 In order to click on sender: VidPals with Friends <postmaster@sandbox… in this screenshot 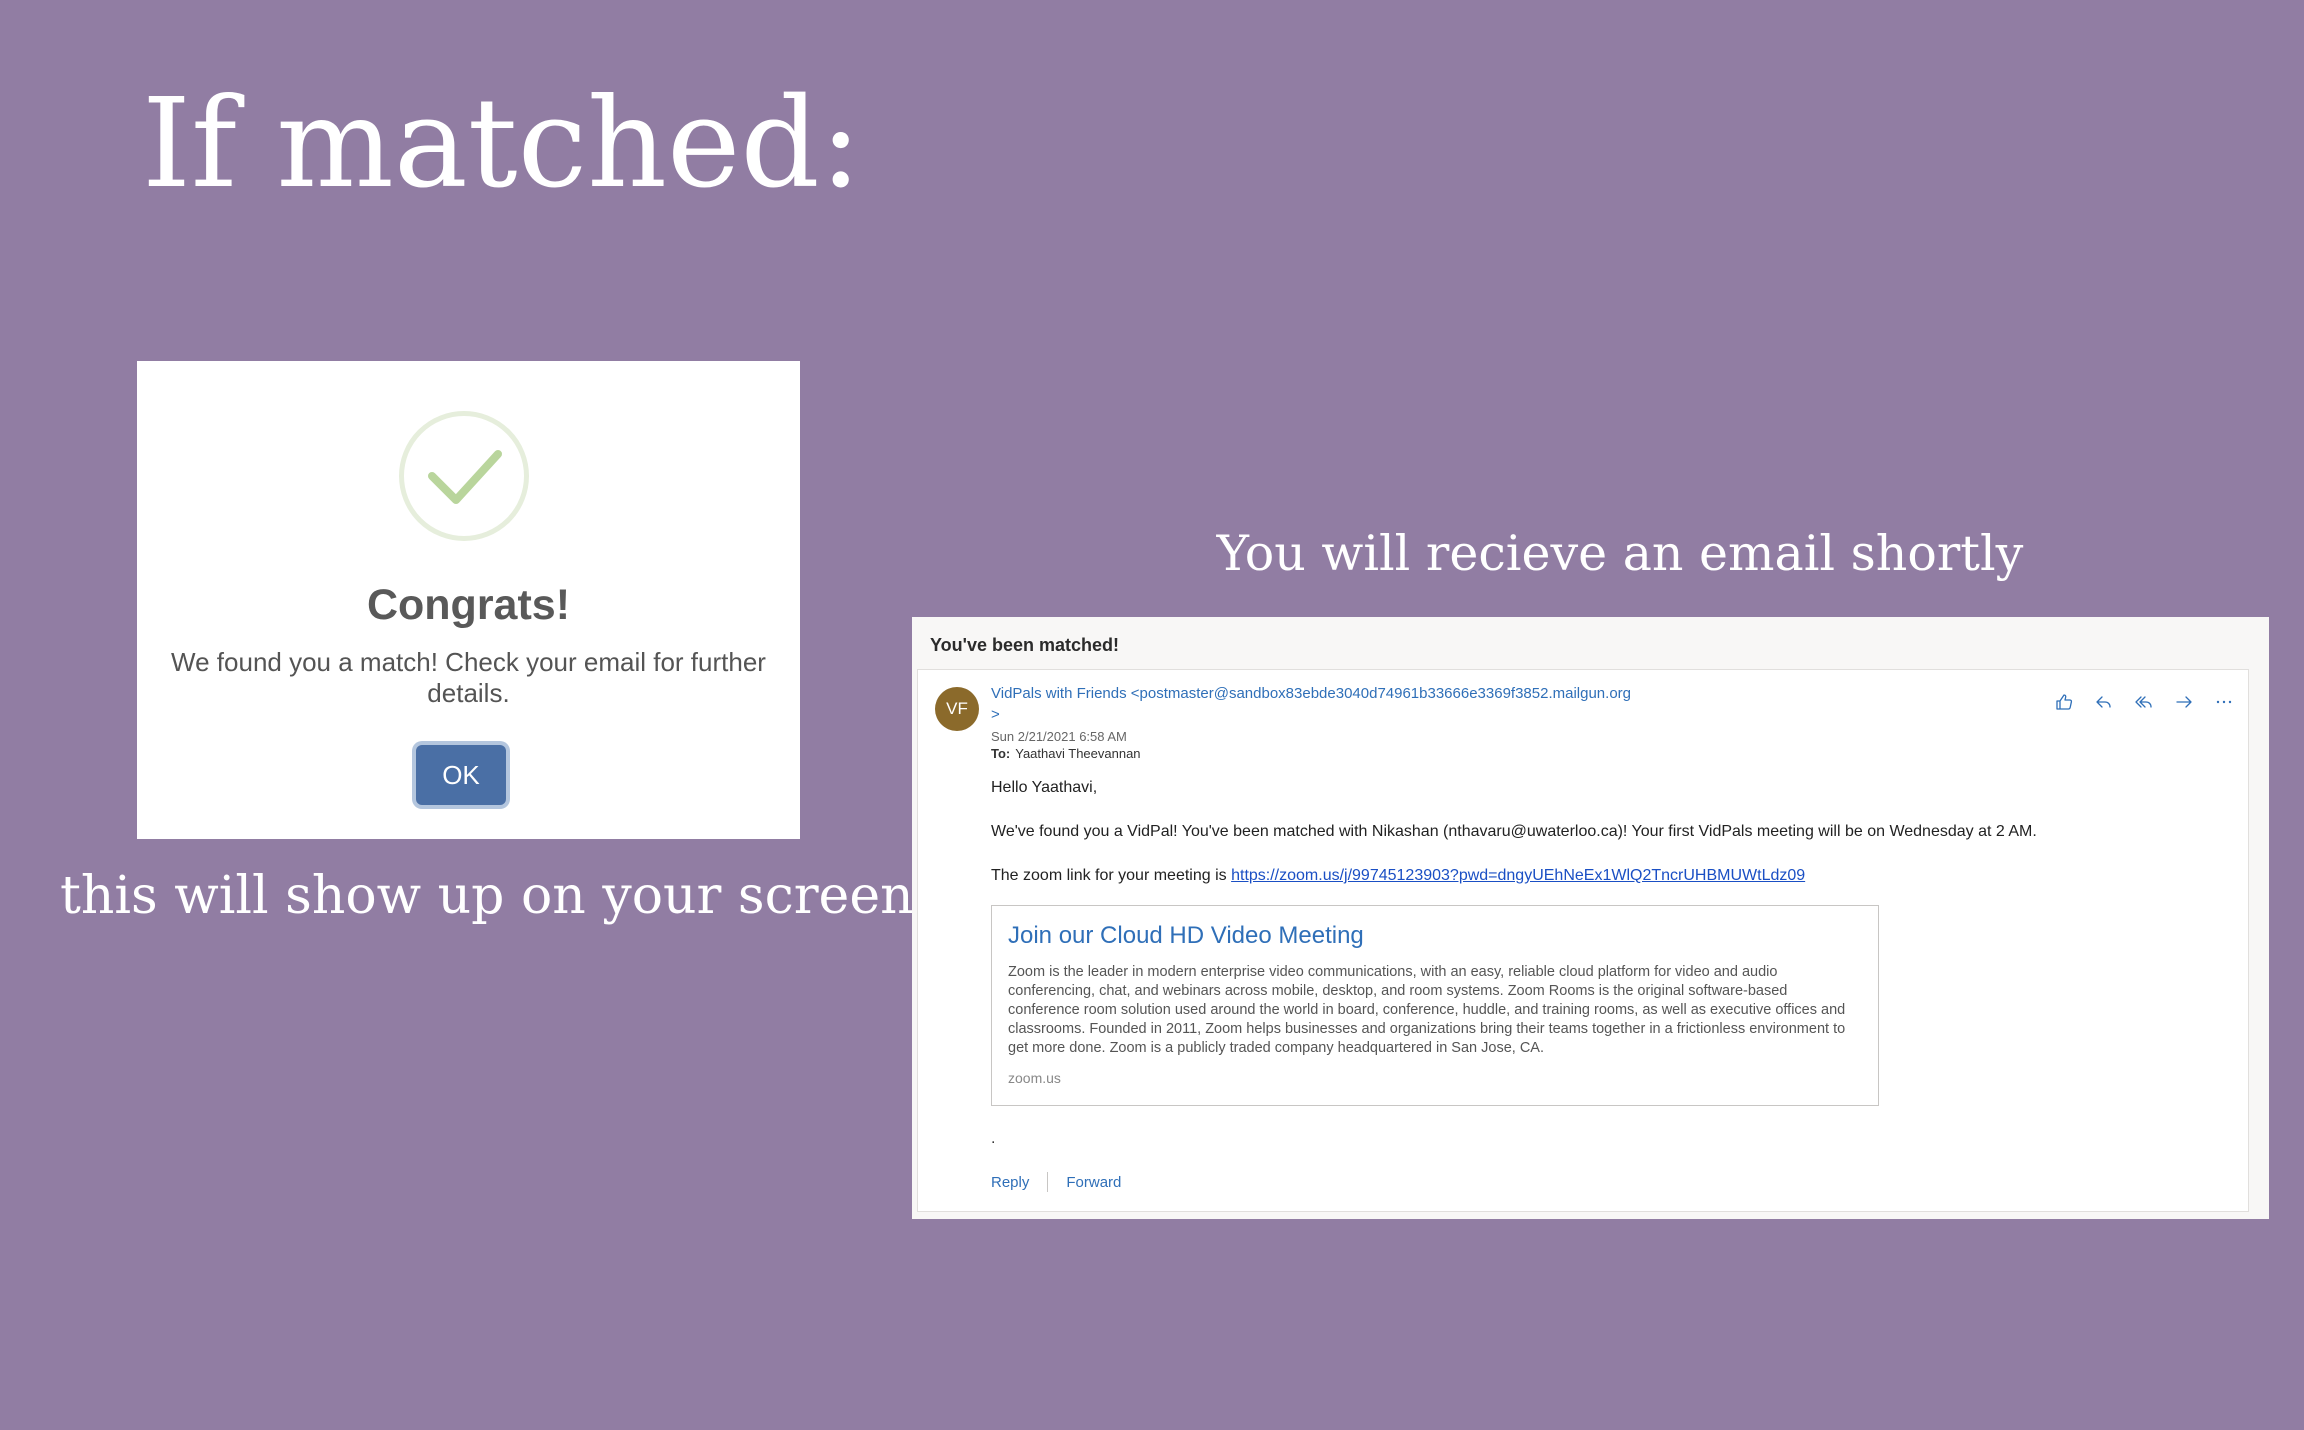, I will do `click(1311, 704)`.